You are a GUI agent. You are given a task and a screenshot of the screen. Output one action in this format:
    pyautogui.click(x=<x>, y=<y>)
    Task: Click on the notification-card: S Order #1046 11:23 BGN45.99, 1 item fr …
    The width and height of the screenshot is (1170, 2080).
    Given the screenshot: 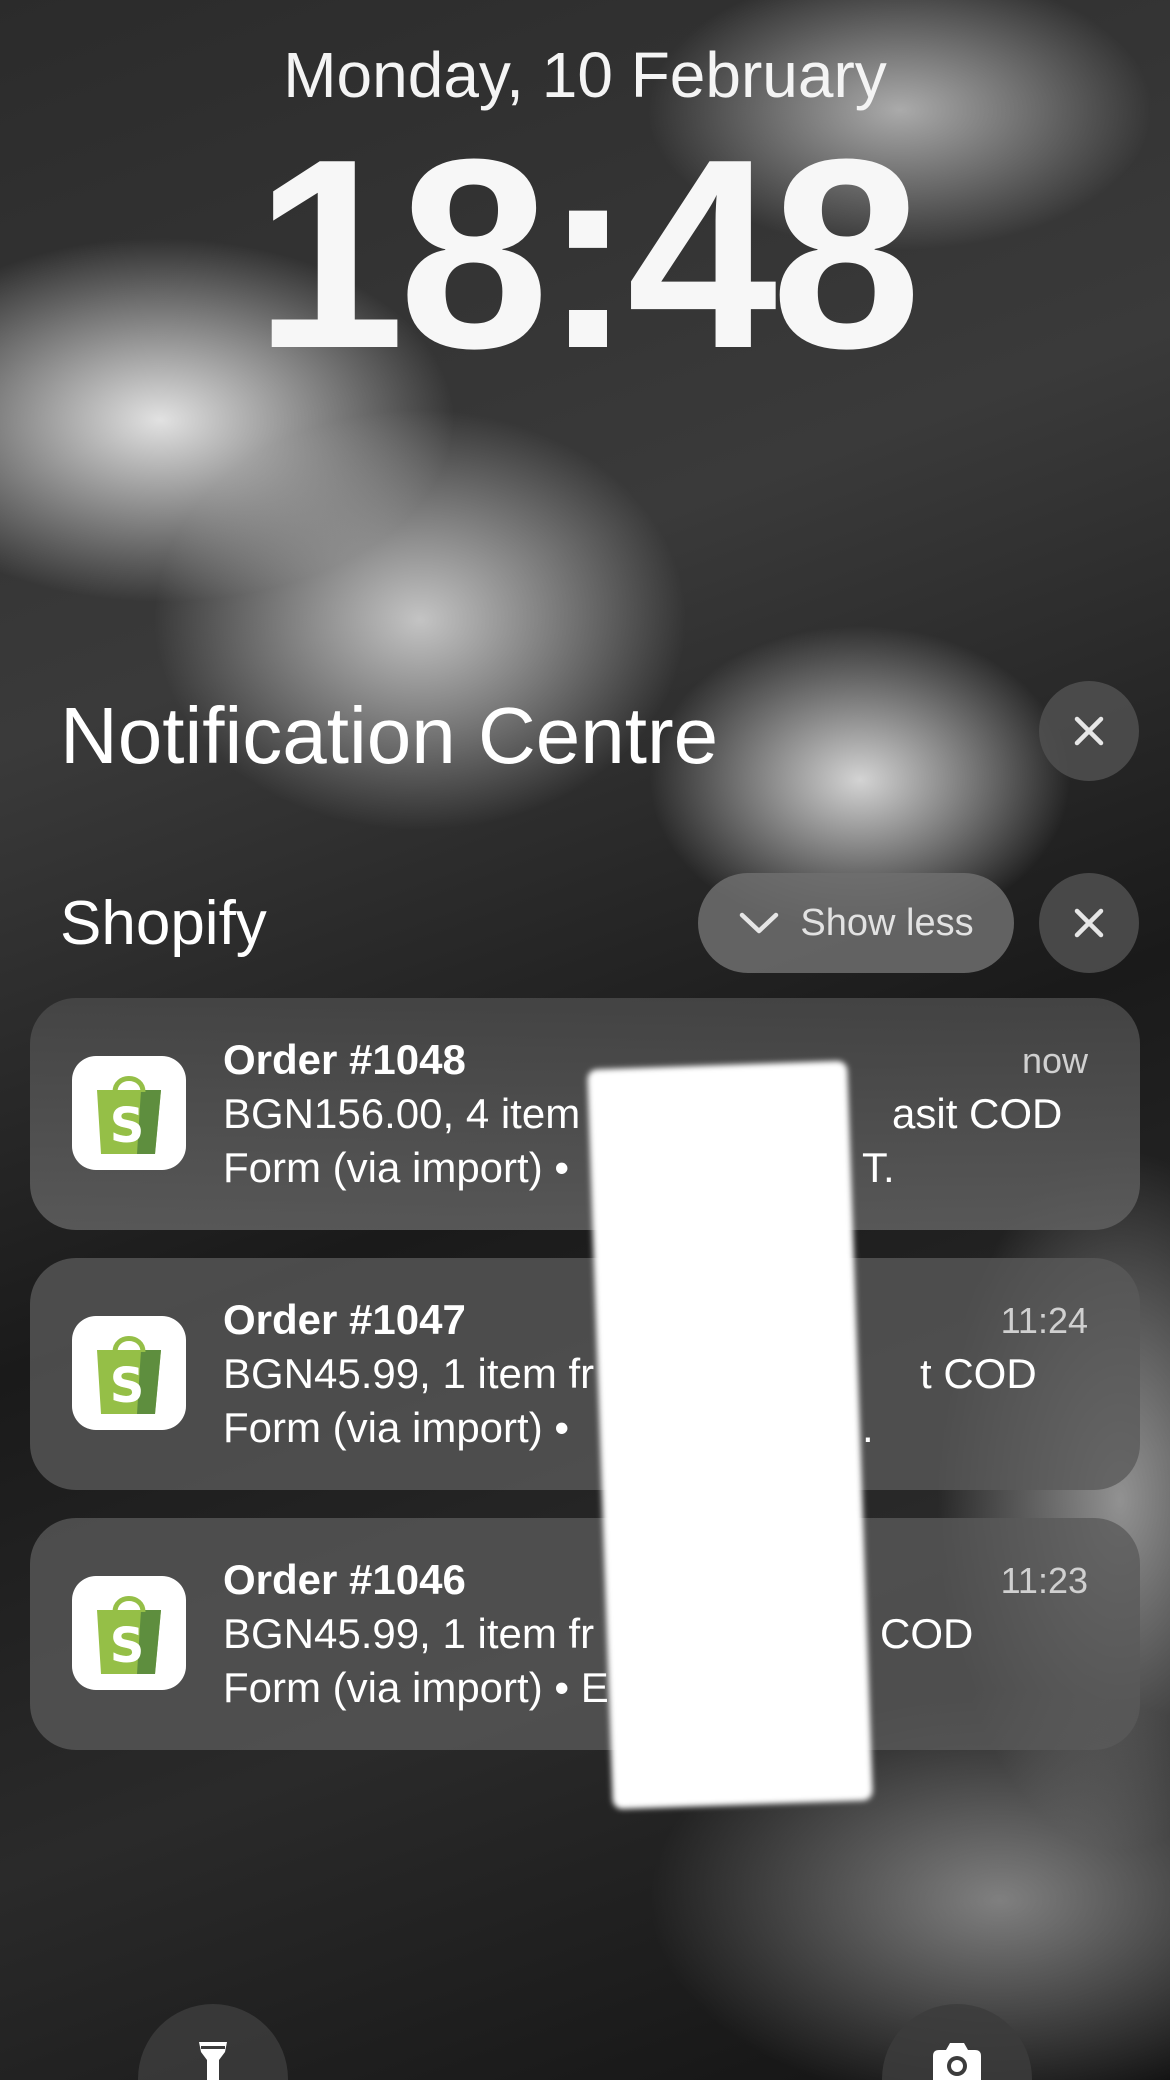 What is the action you would take?
    pyautogui.click(x=585, y=1634)
    